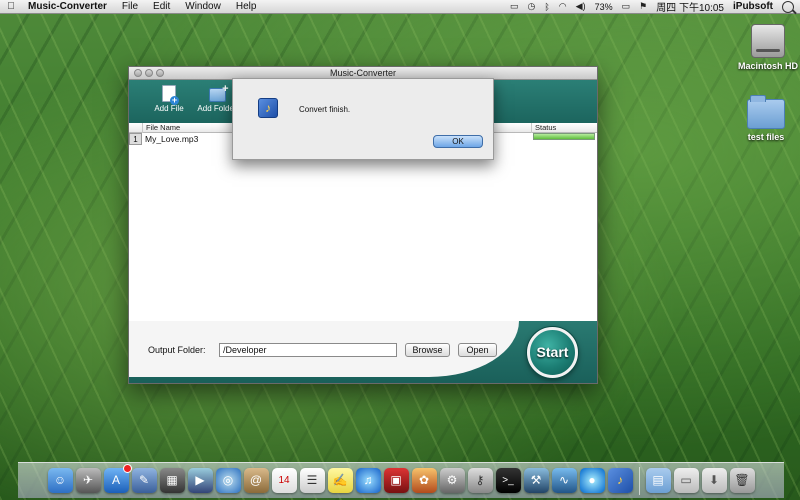  I want to click on bottom-panel: Output Folder: Browse Open Start, so click(363, 352).